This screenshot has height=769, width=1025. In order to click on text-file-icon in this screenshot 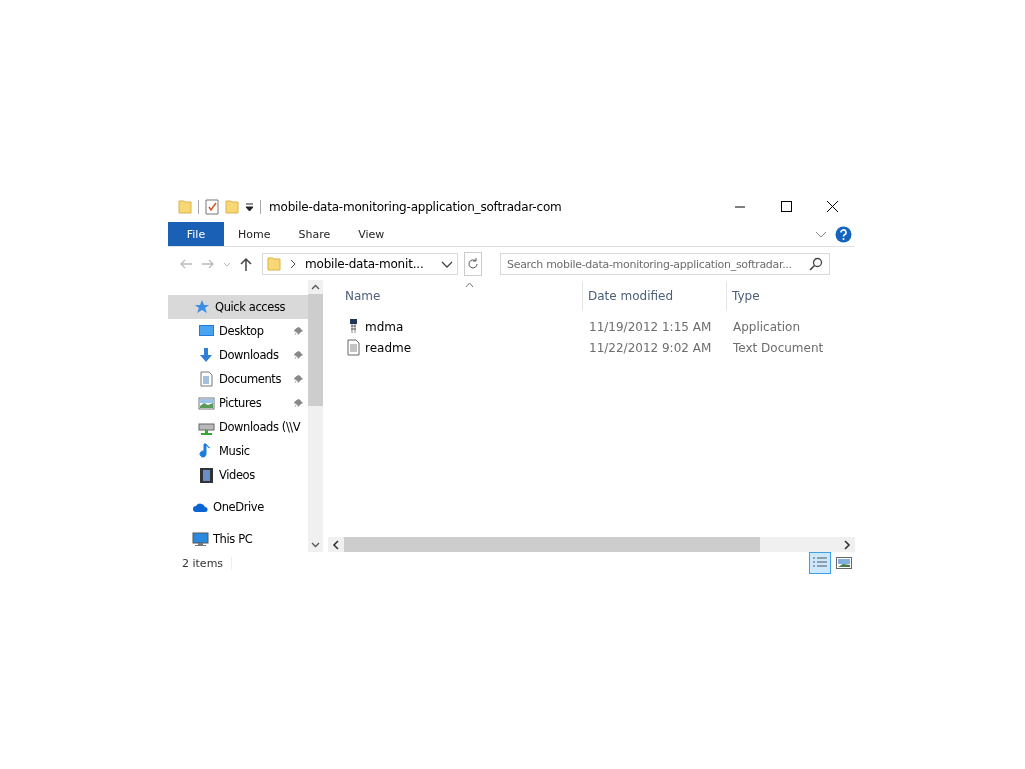, I will do `click(353, 347)`.